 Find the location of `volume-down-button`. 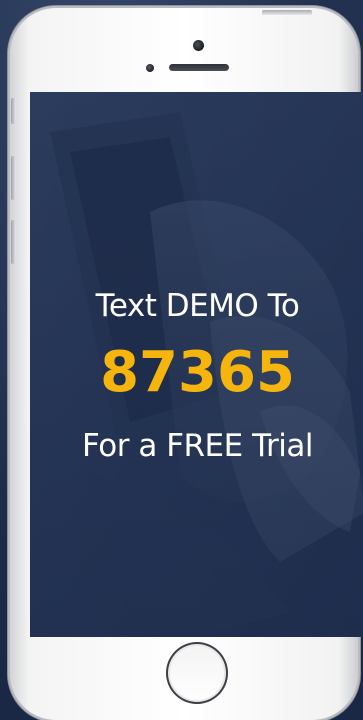

volume-down-button is located at coordinates (13, 242).